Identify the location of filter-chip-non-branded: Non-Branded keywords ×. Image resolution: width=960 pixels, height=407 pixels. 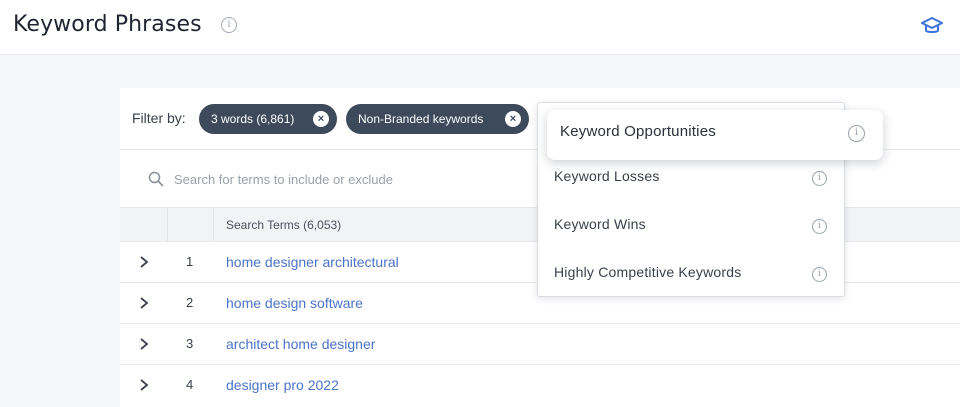
(437, 119).